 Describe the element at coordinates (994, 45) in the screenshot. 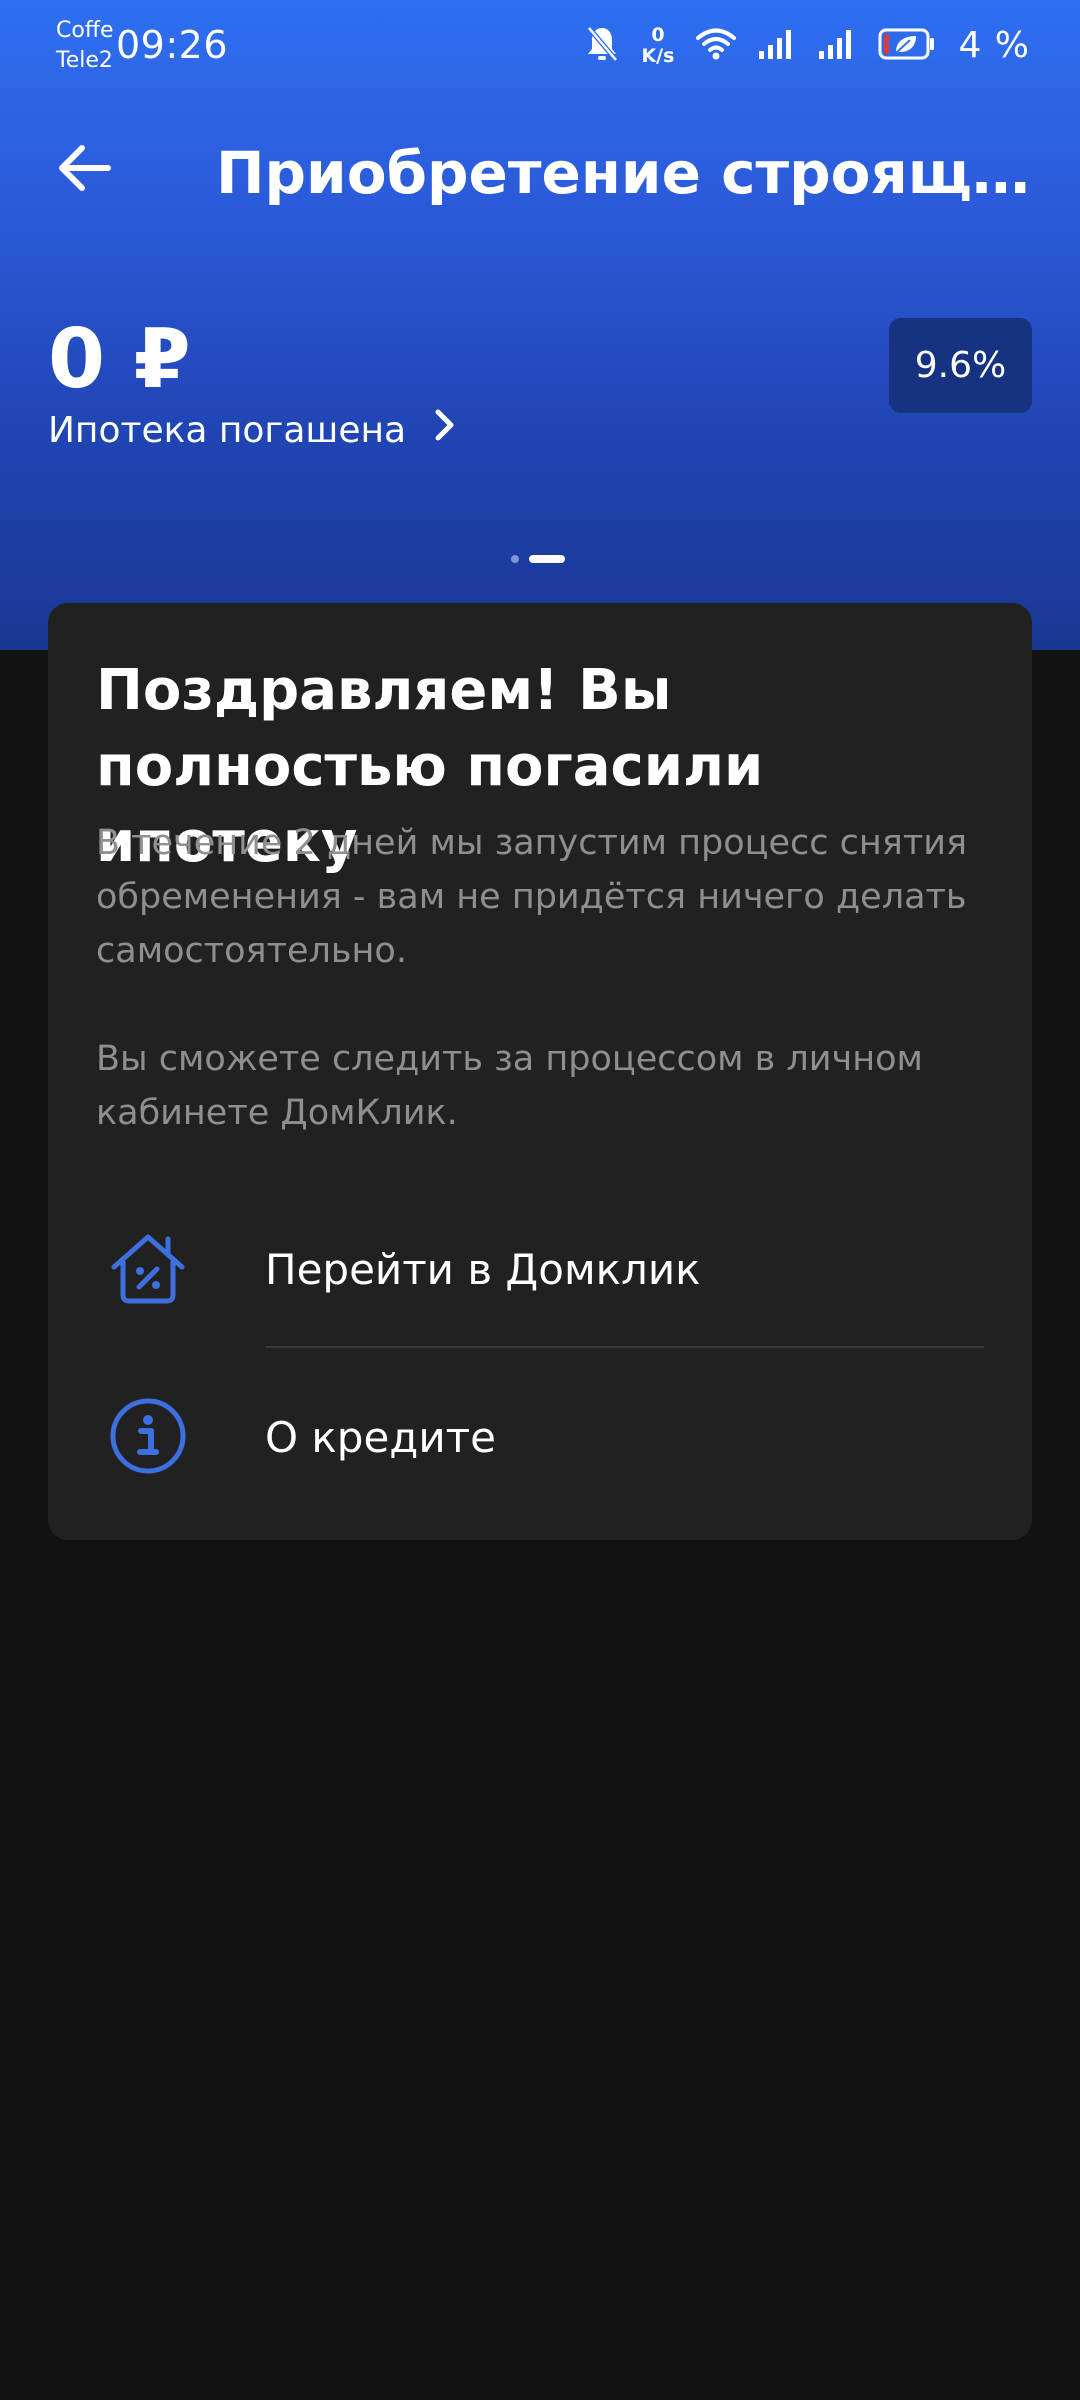

I see `battery-percent: 4 %` at that location.